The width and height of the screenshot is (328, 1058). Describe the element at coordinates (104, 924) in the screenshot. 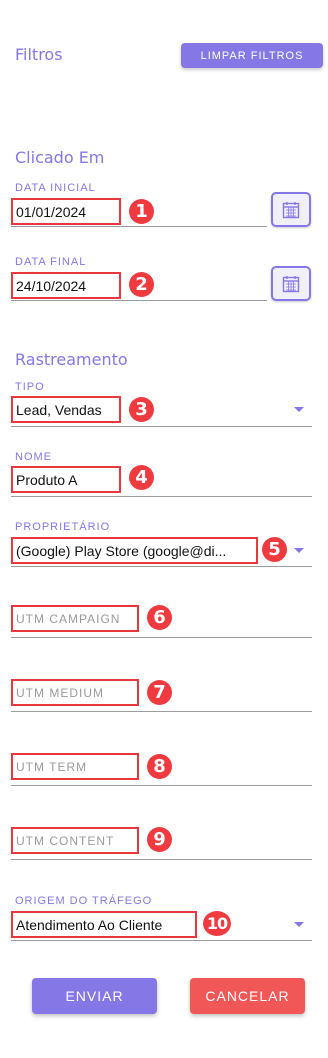

I see `traffic-origin-select: Atendimento Ao Cliente` at that location.